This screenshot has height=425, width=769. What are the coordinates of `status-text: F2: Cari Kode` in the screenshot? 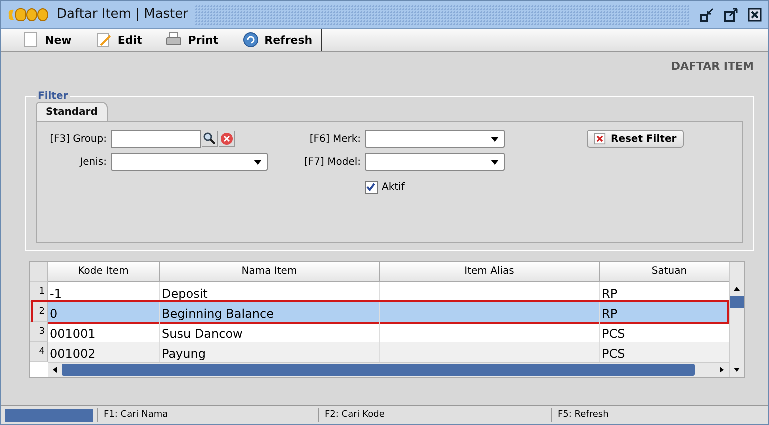 It's located at (434, 415).